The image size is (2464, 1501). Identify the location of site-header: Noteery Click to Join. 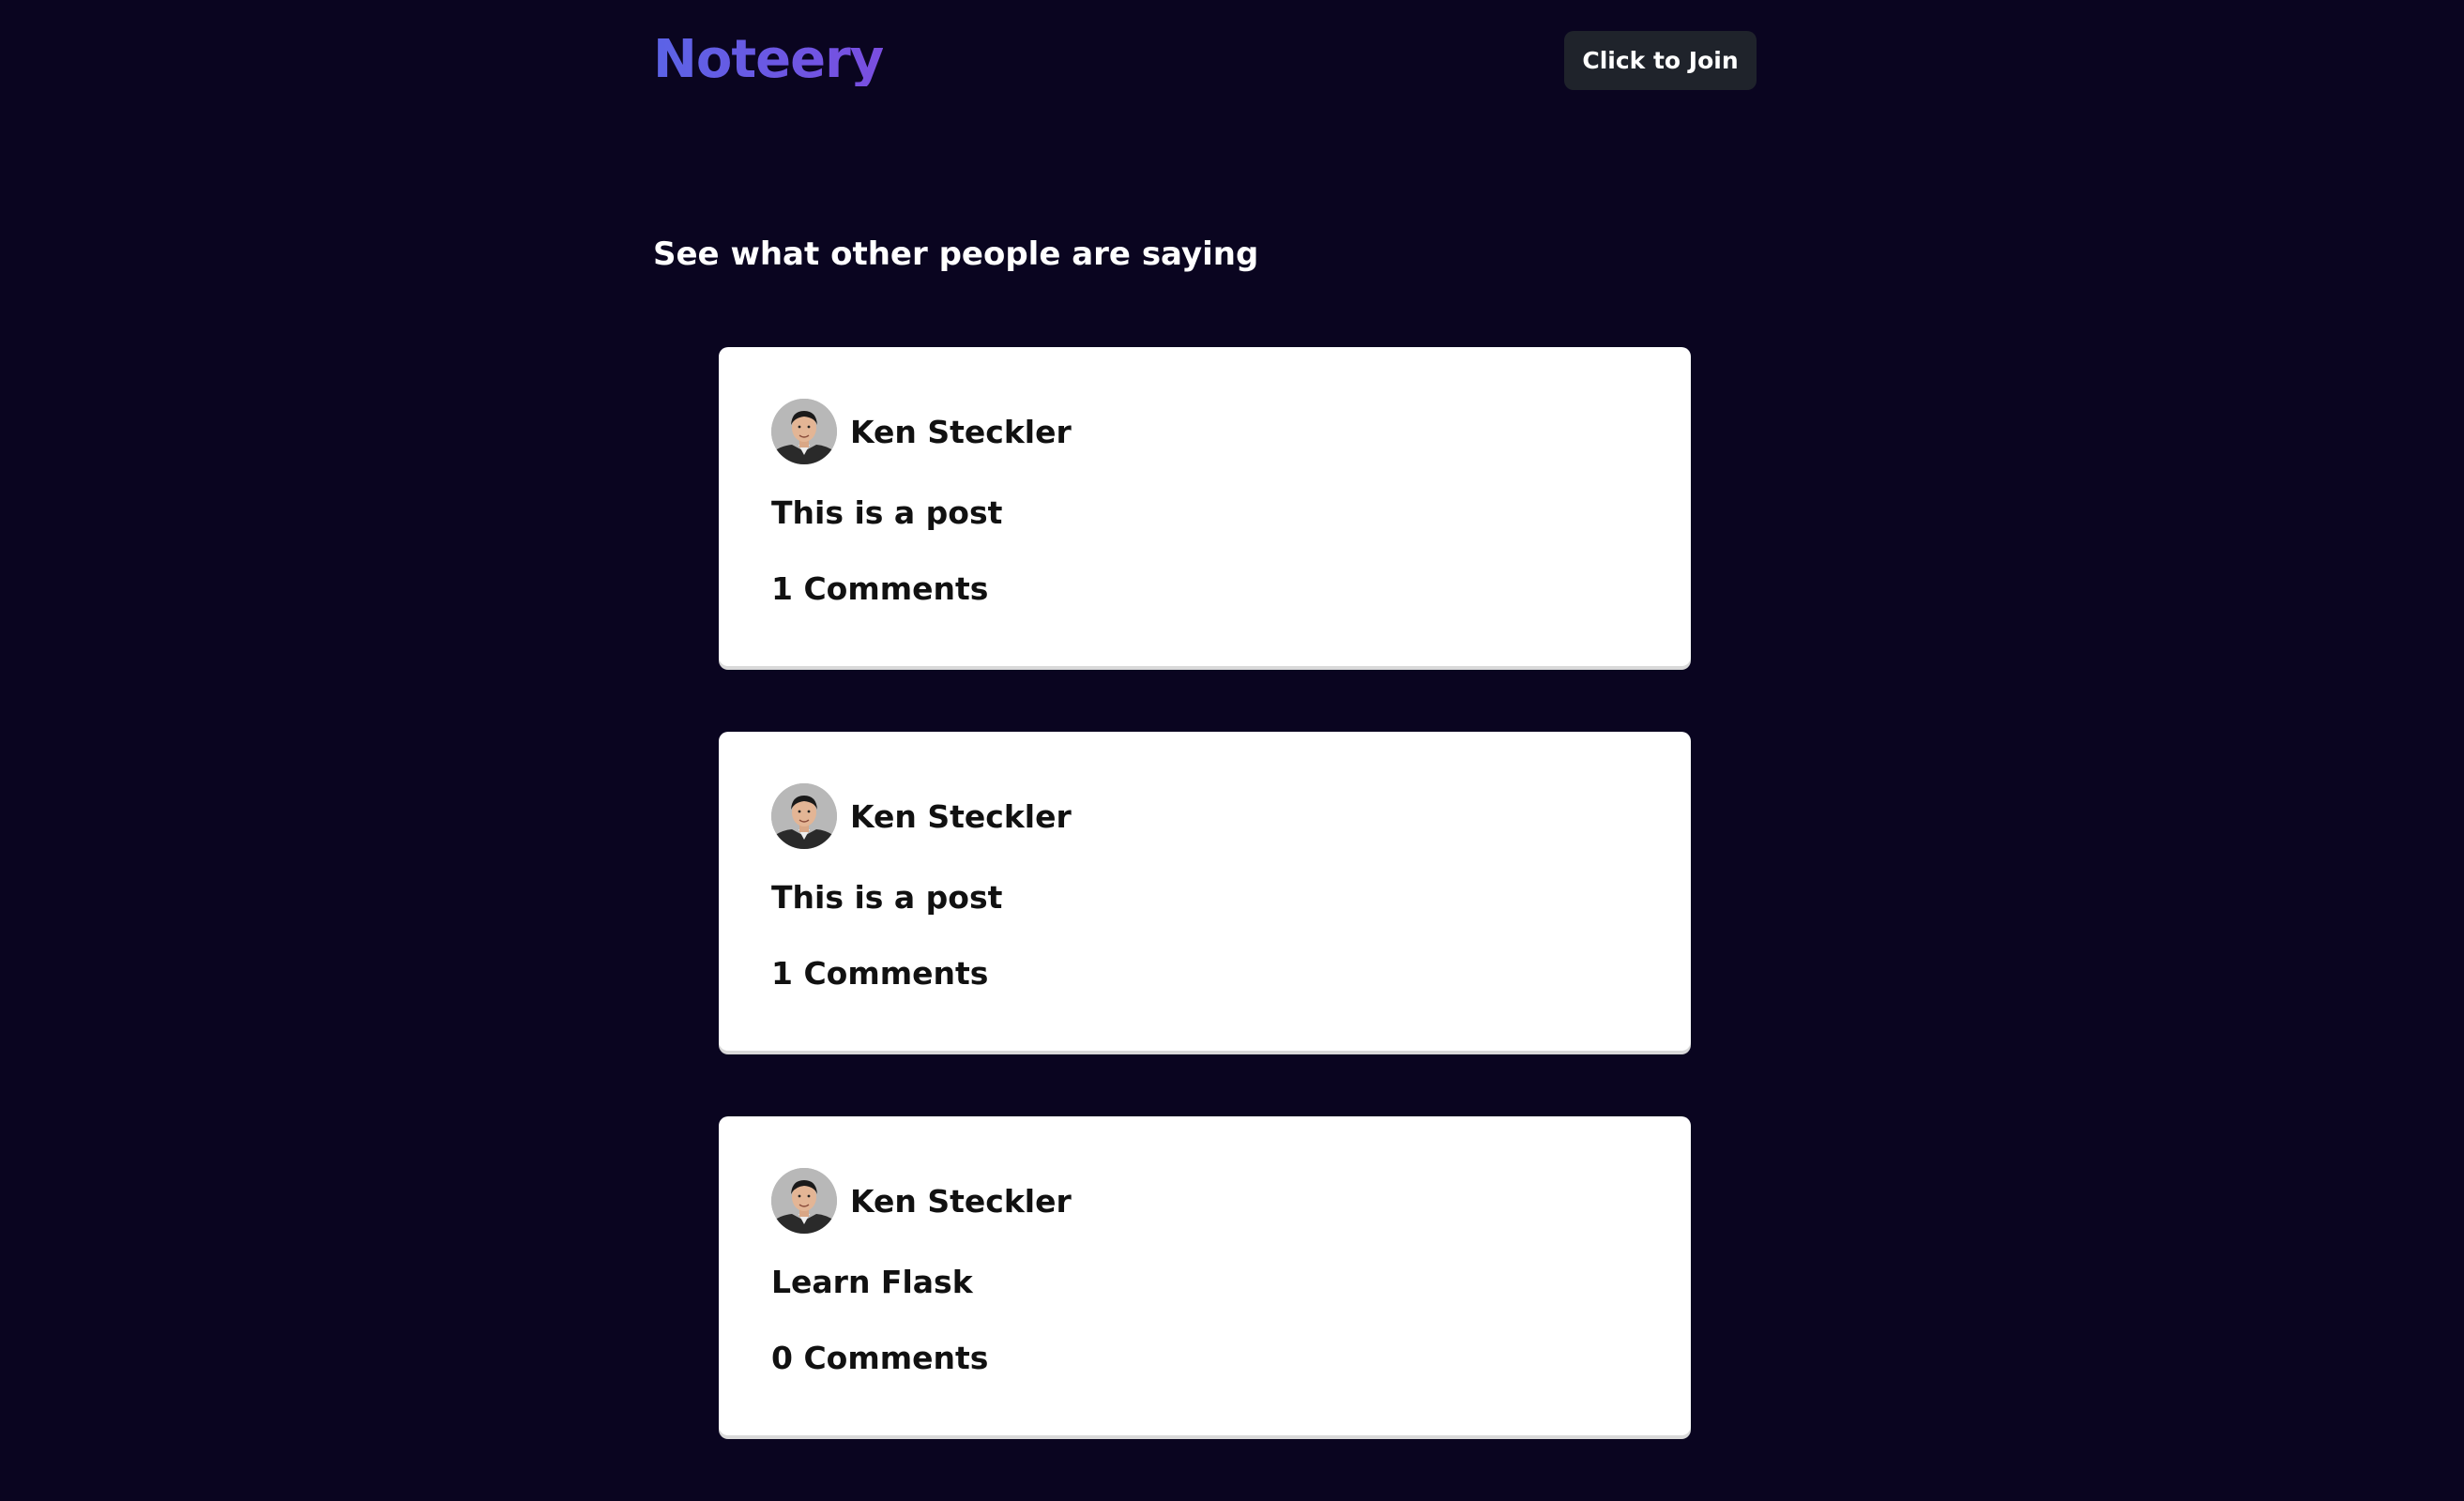
(1205, 60).